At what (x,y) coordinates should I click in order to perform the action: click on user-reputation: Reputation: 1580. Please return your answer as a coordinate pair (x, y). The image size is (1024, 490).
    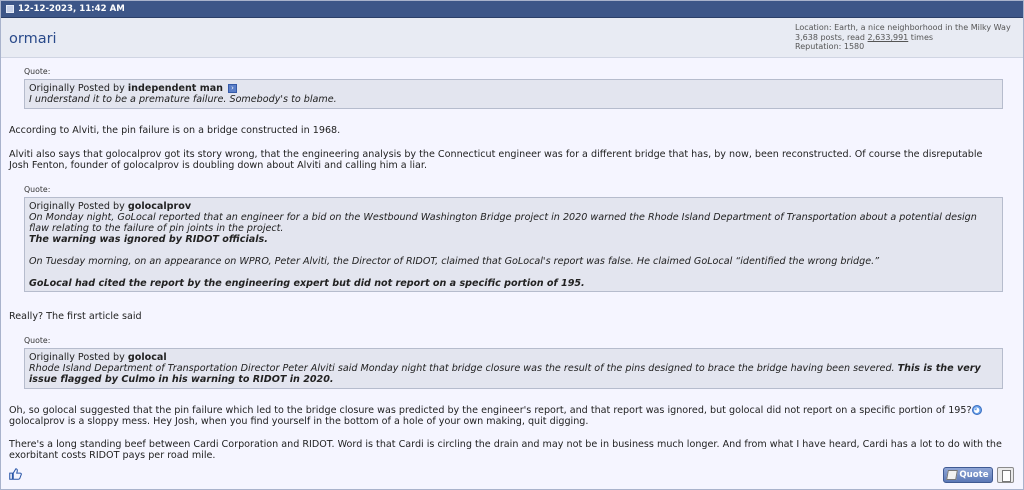
    Looking at the image, I should click on (830, 47).